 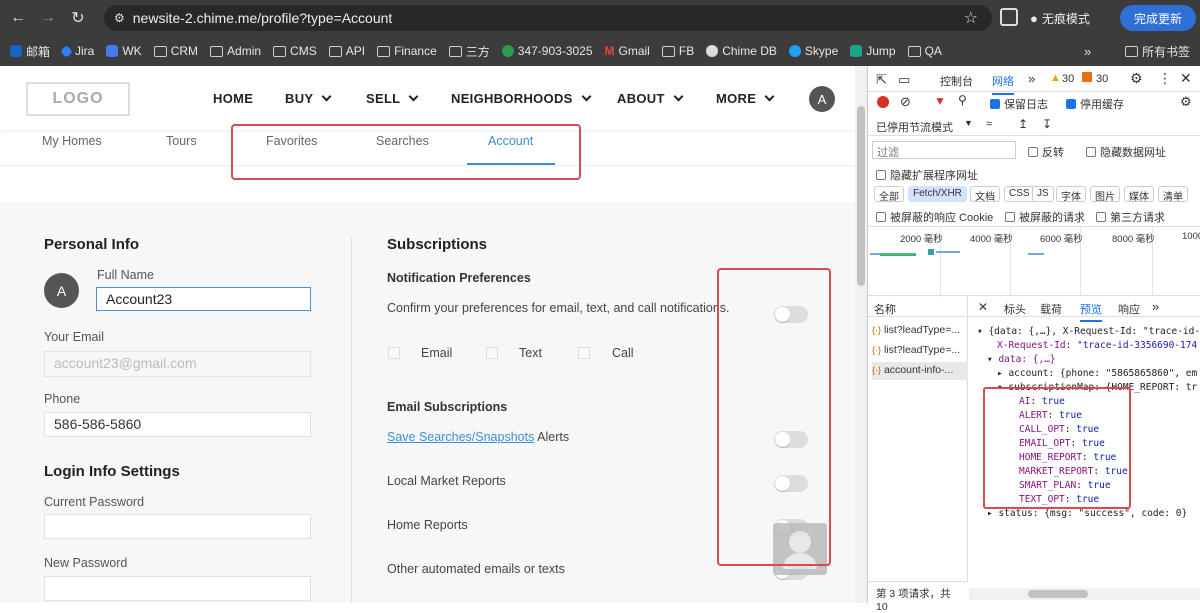 What do you see at coordinates (914, 127) in the screenshot?
I see `throttle-select: 已停用节流模式` at bounding box center [914, 127].